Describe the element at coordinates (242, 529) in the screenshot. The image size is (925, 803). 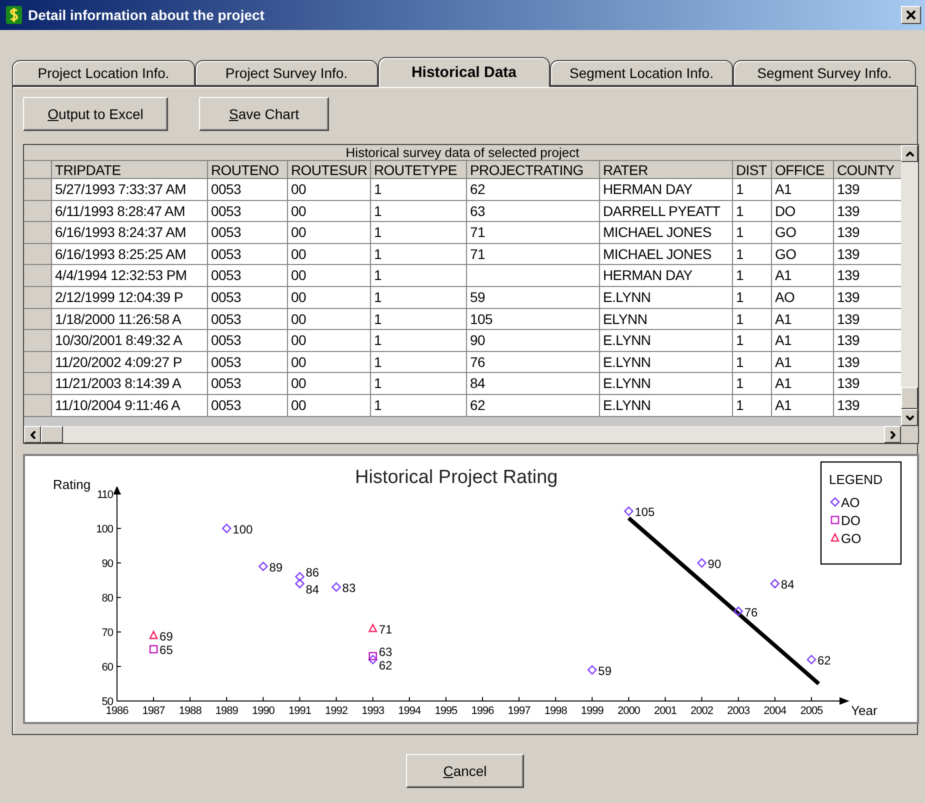
I see `data-label: 100` at that location.